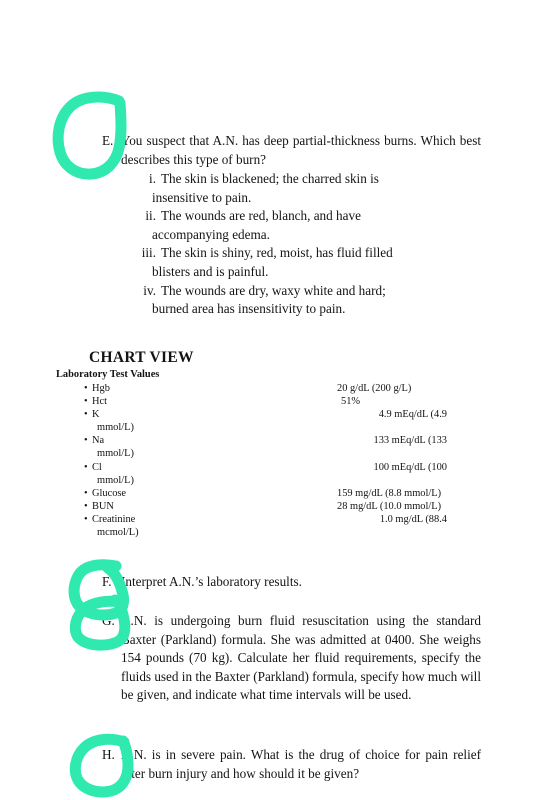  Describe the element at coordinates (210, 271) in the screenshot. I see `option-line-2: blisters and is painful.` at that location.